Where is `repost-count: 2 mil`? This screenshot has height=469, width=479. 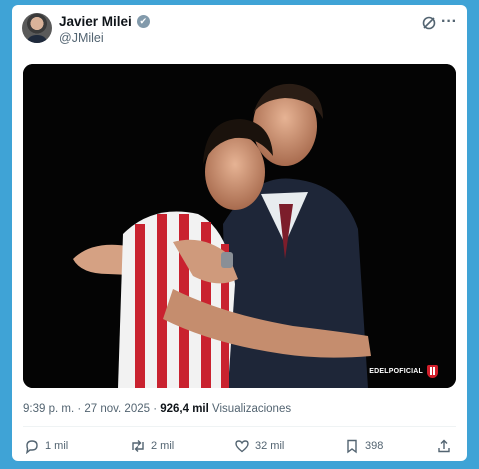
repost-count: 2 mil is located at coordinates (163, 446).